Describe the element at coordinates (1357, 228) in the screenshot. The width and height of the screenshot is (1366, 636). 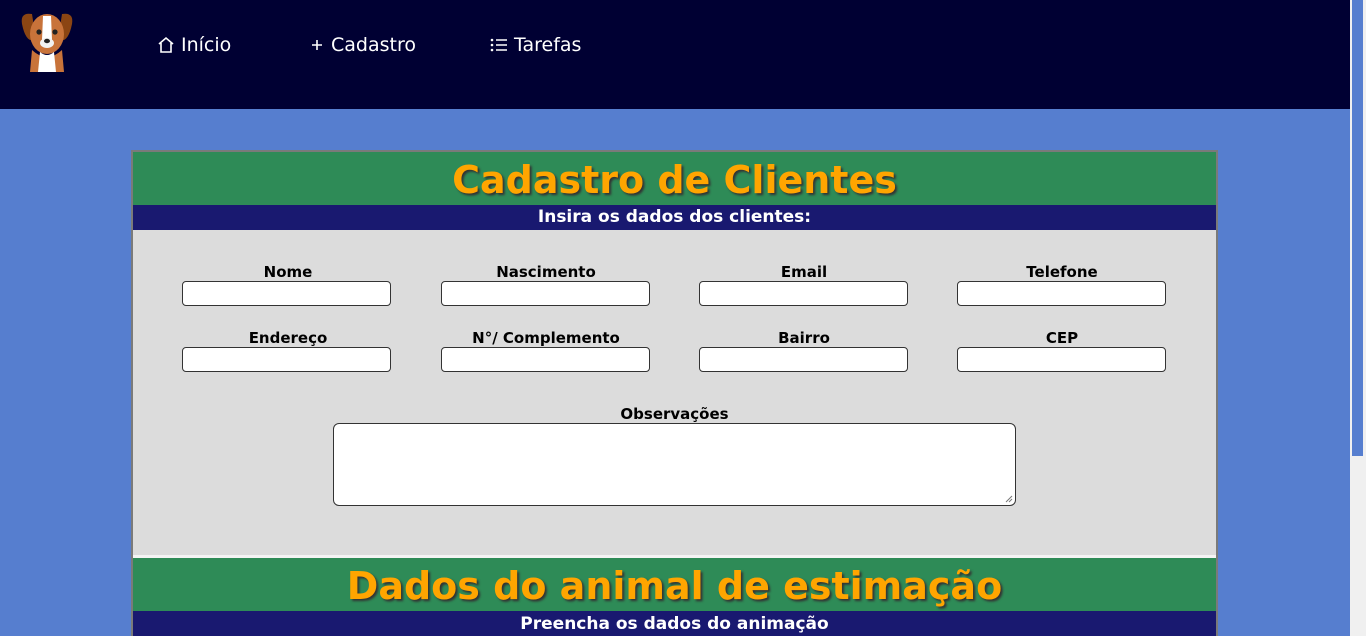
I see `scrollbar-thumb` at that location.